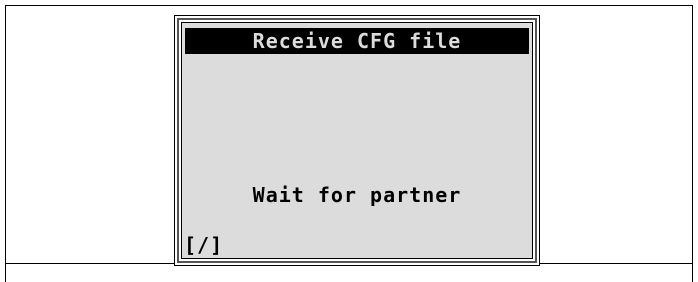 This screenshot has width=698, height=282. What do you see at coordinates (349, 5) in the screenshot?
I see `document-frame-top-line` at bounding box center [349, 5].